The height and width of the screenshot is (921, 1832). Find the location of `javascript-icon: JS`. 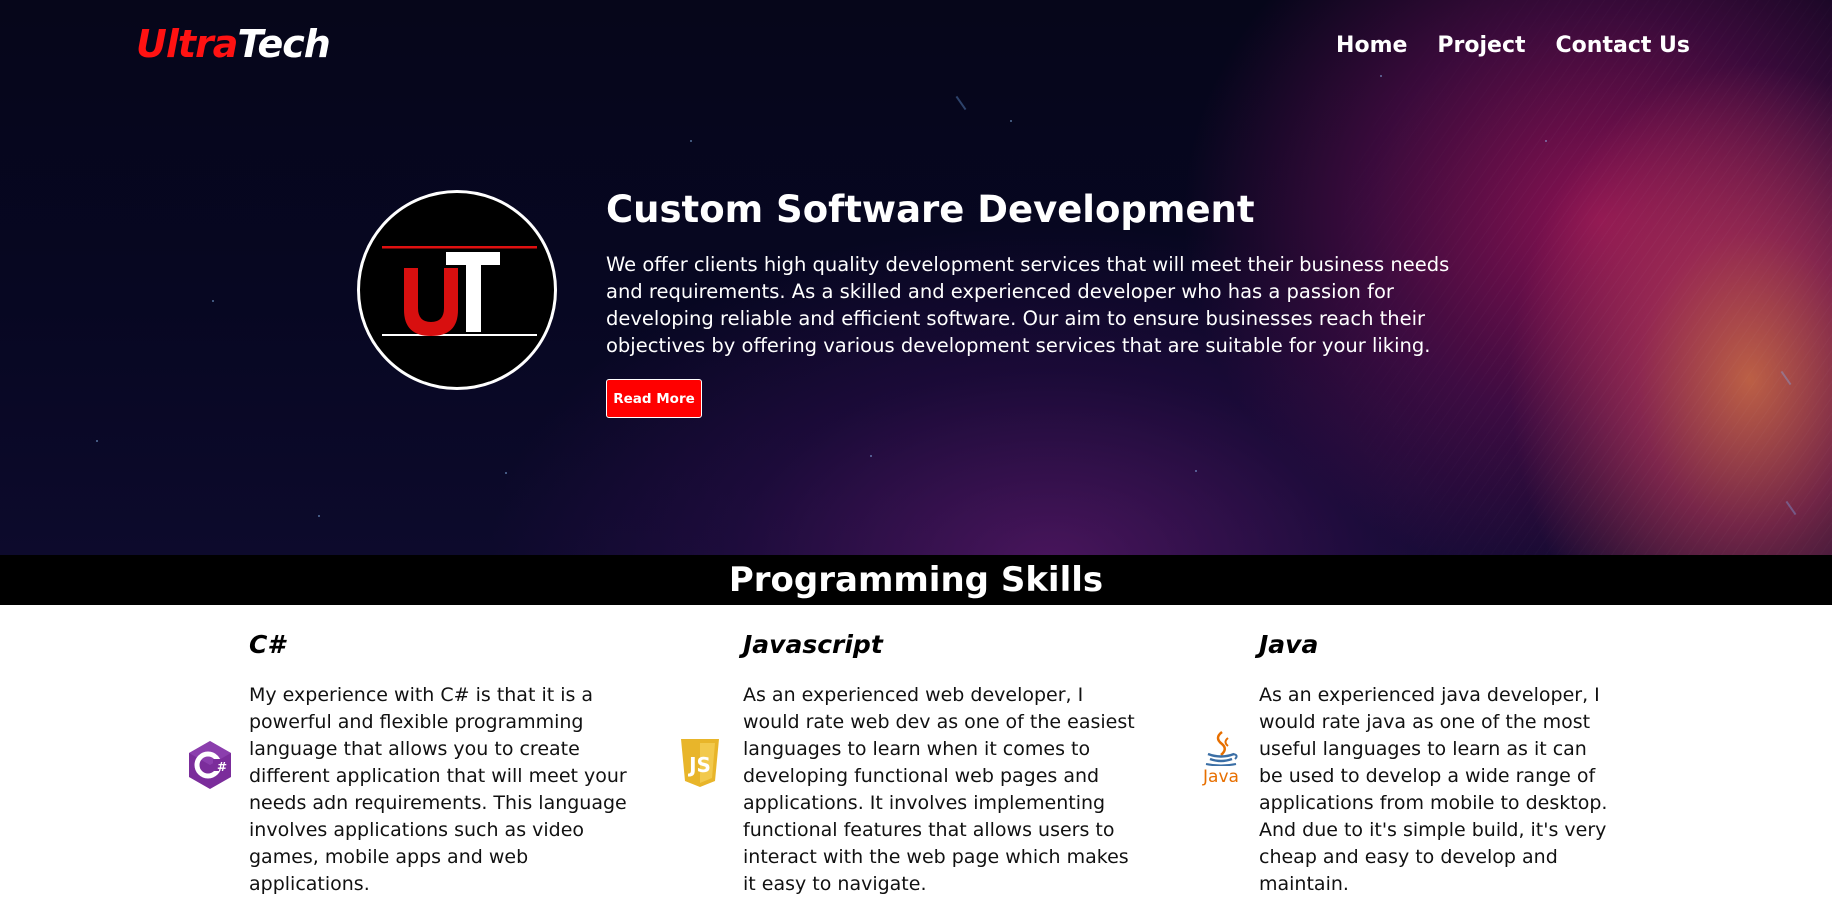

javascript-icon: JS is located at coordinates (700, 765).